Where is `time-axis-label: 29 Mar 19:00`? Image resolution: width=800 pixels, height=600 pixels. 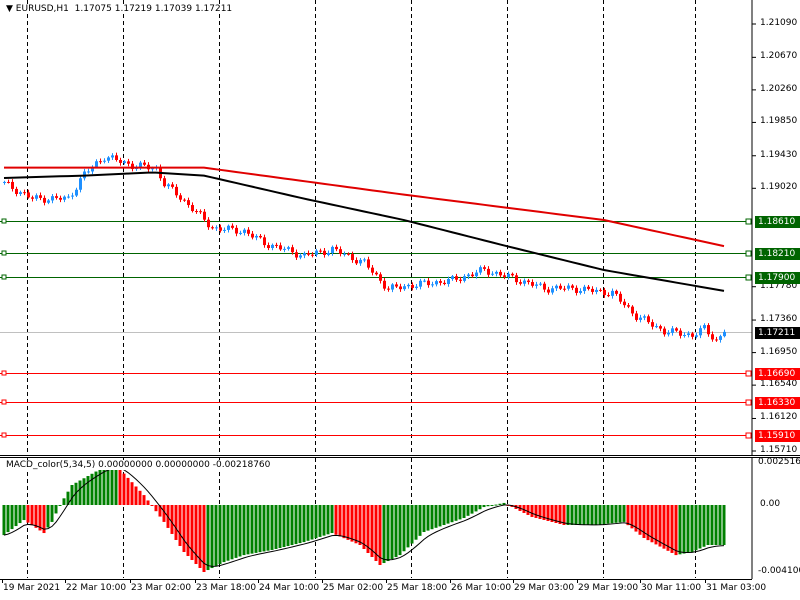
time-axis-label: 29 Mar 19:00 is located at coordinates (608, 588).